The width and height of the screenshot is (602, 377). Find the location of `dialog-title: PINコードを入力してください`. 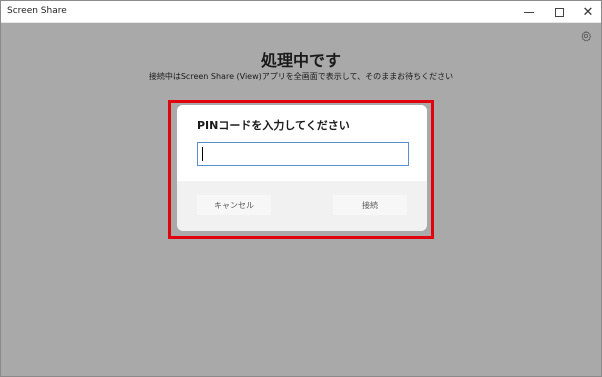

dialog-title: PINコードを入力してください is located at coordinates (273, 125).